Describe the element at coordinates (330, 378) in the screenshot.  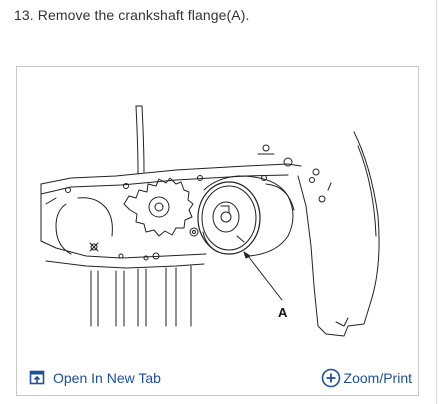
I see `zoom-plus-icon` at that location.